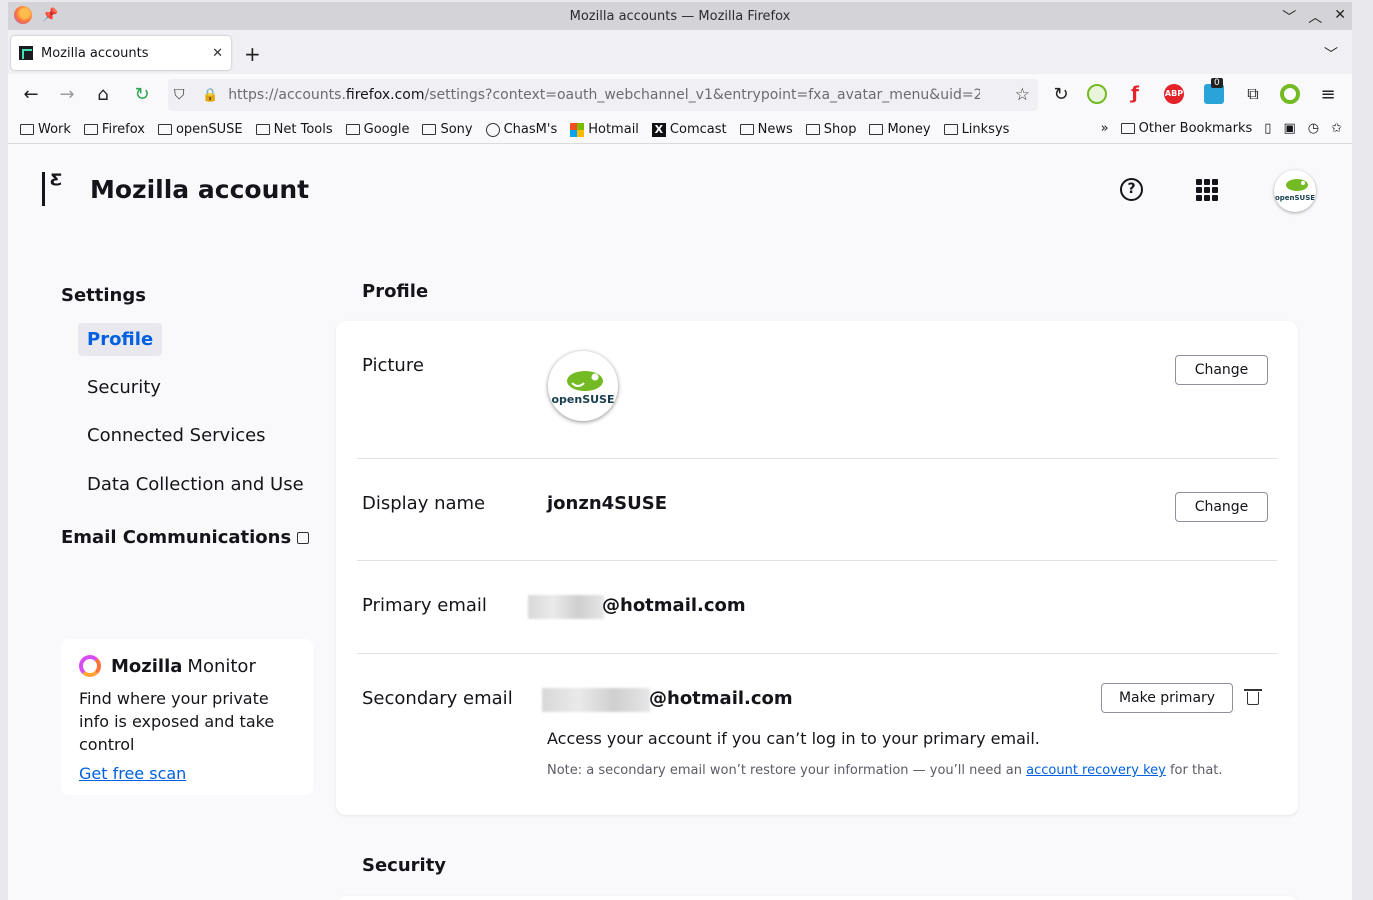  What do you see at coordinates (209, 129) in the screenshot?
I see `bookmark-label: openSUSE` at bounding box center [209, 129].